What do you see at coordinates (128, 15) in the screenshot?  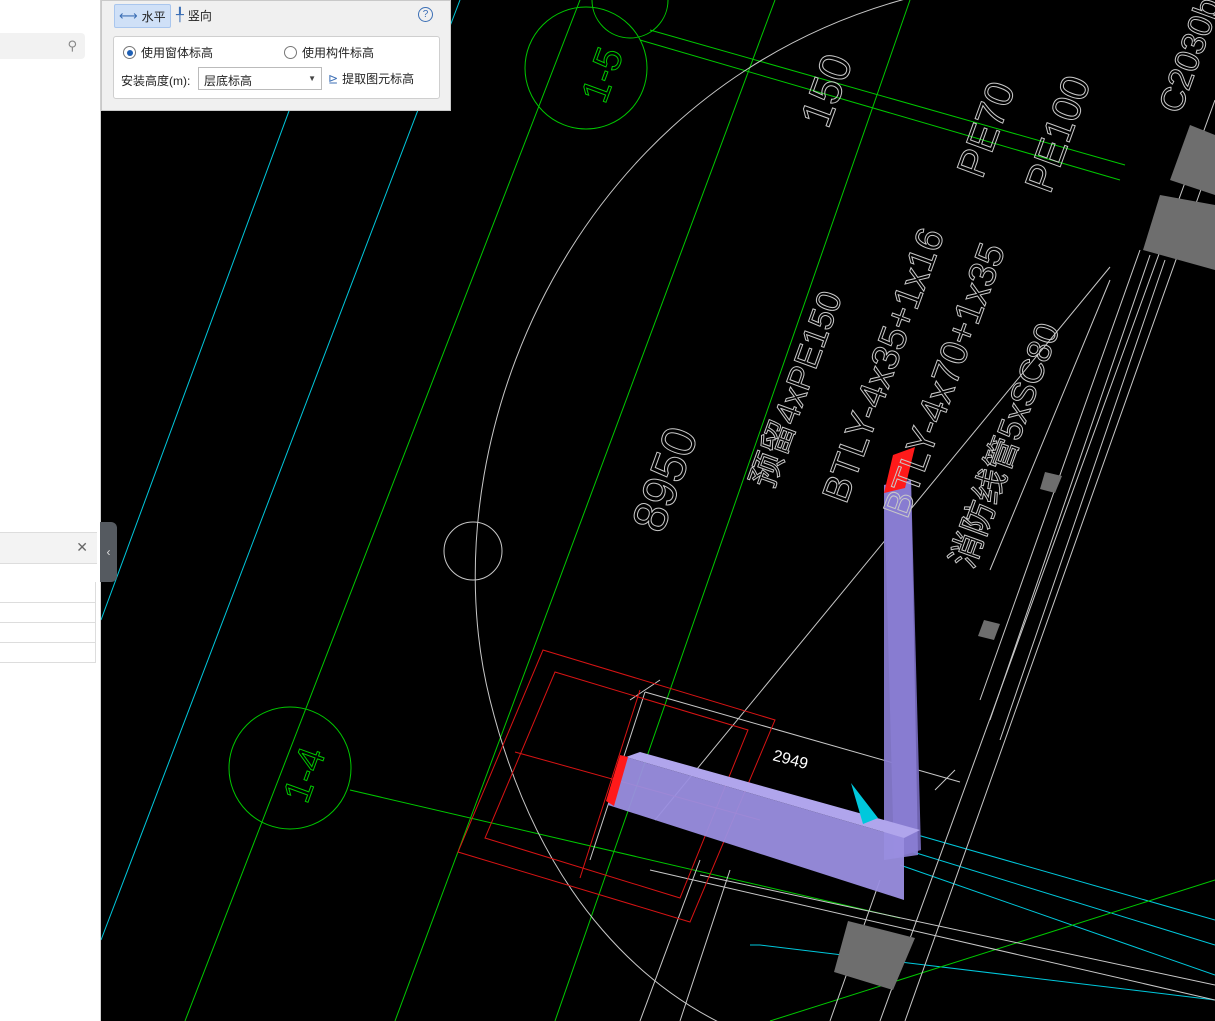 I see `horizontal-icon: ⟷` at bounding box center [128, 15].